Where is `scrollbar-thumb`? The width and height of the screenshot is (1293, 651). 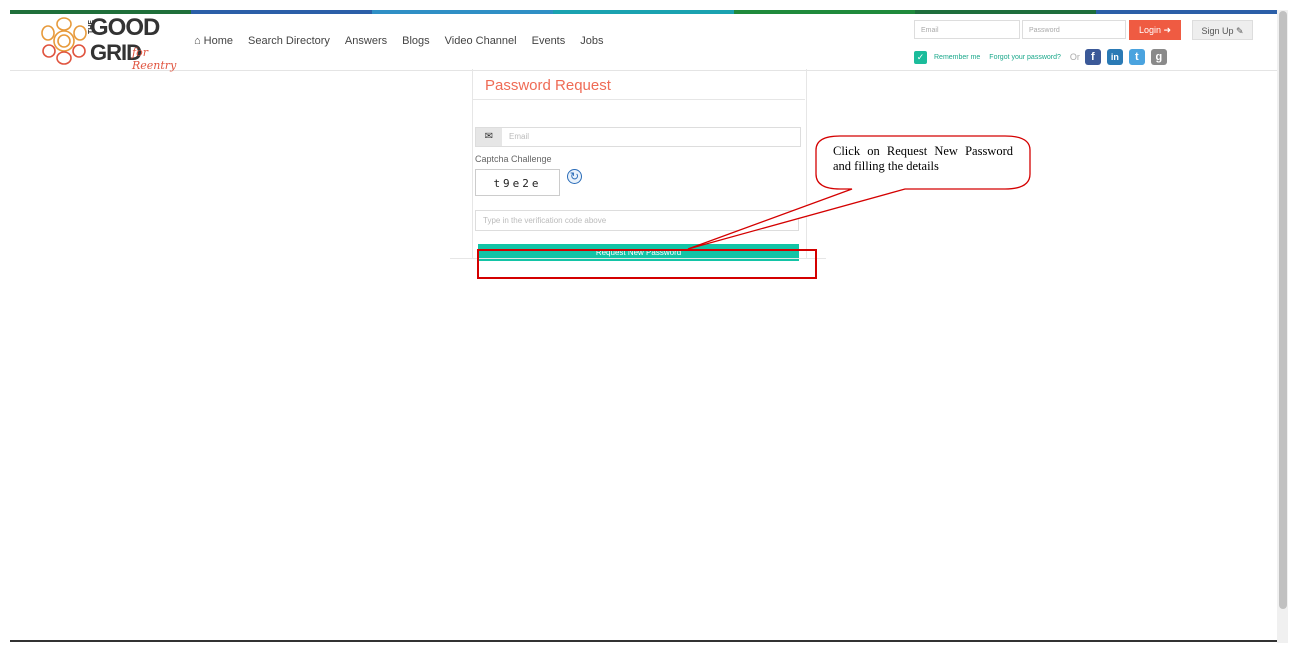 scrollbar-thumb is located at coordinates (1283, 310).